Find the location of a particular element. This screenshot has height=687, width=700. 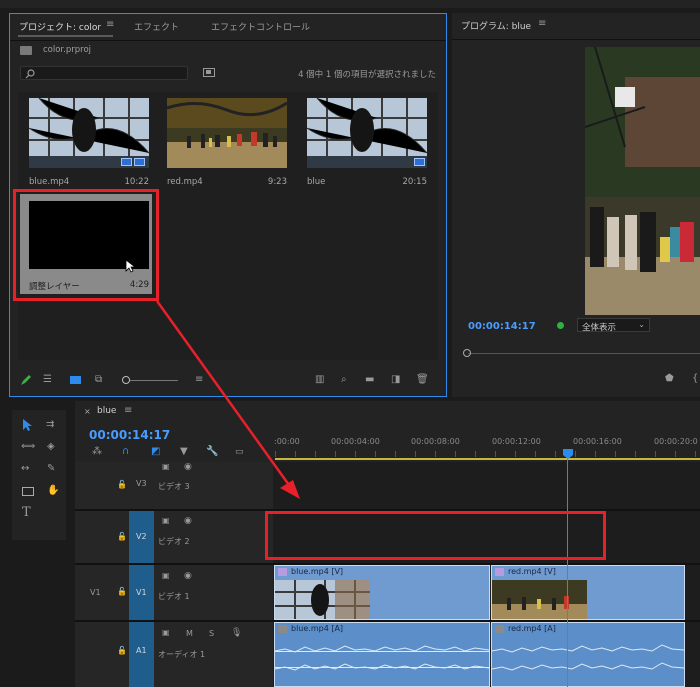

source-patch: V1 is located at coordinates (95, 592).